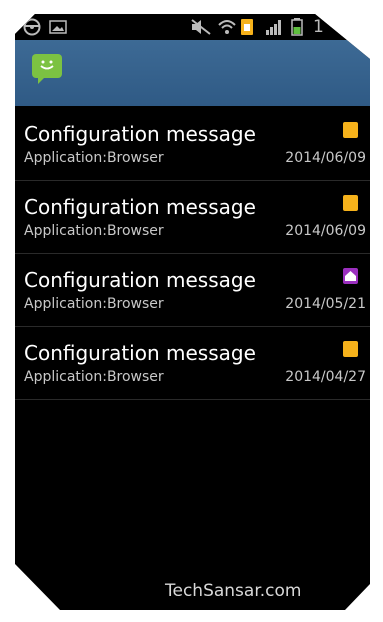 The height and width of the screenshot is (622, 383). What do you see at coordinates (201, 27) in the screenshot?
I see `mute-icon` at bounding box center [201, 27].